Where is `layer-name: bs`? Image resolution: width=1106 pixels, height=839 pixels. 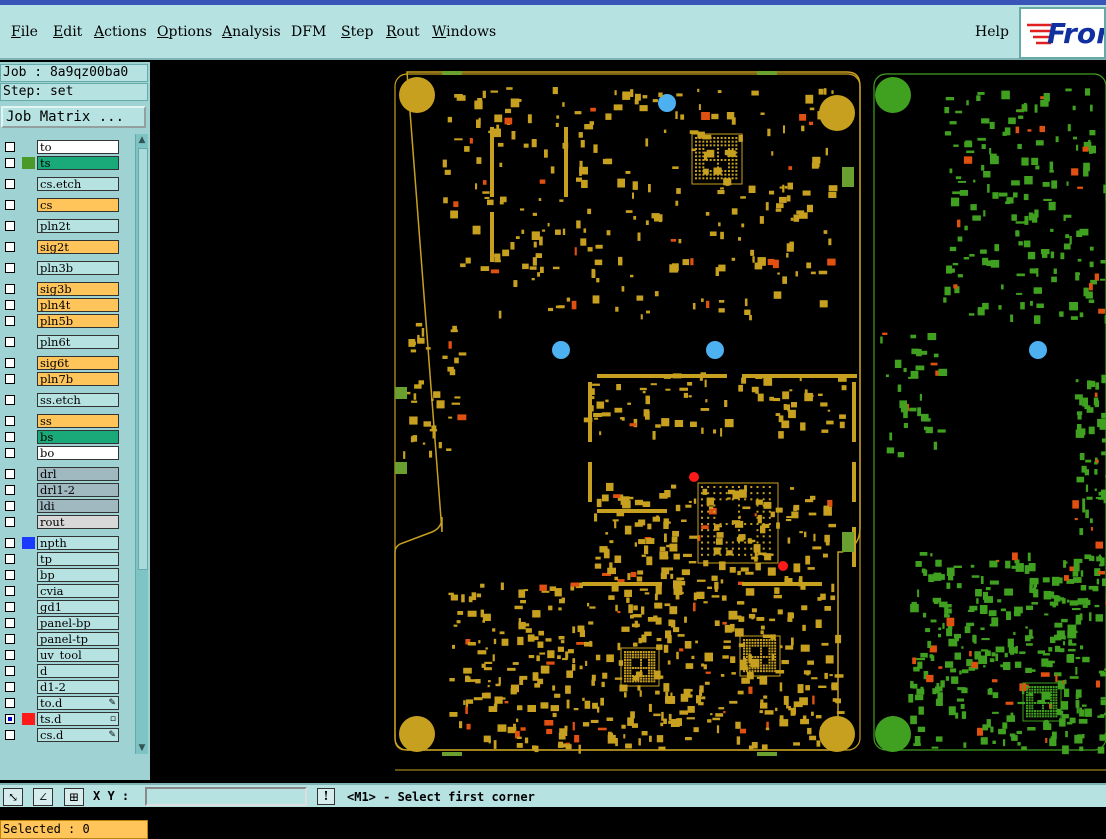
layer-name: bs is located at coordinates (78, 437).